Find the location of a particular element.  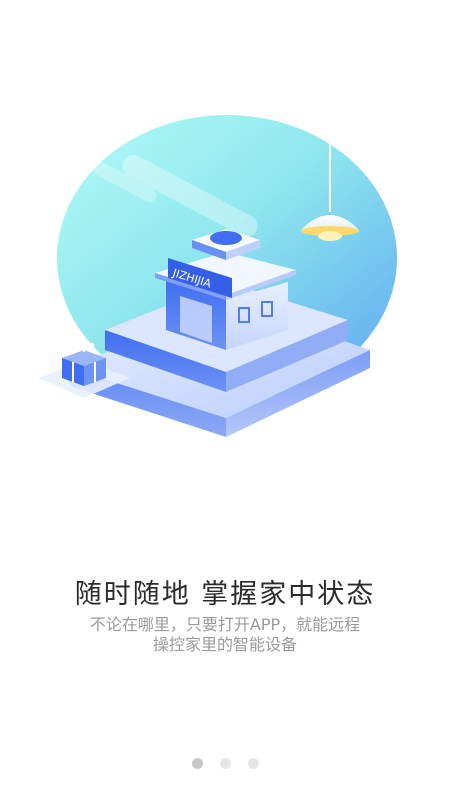

onboarding-description: 不论在哪里，只要打开APP，就能远程 操控家里的智能设备 is located at coordinates (225, 635).